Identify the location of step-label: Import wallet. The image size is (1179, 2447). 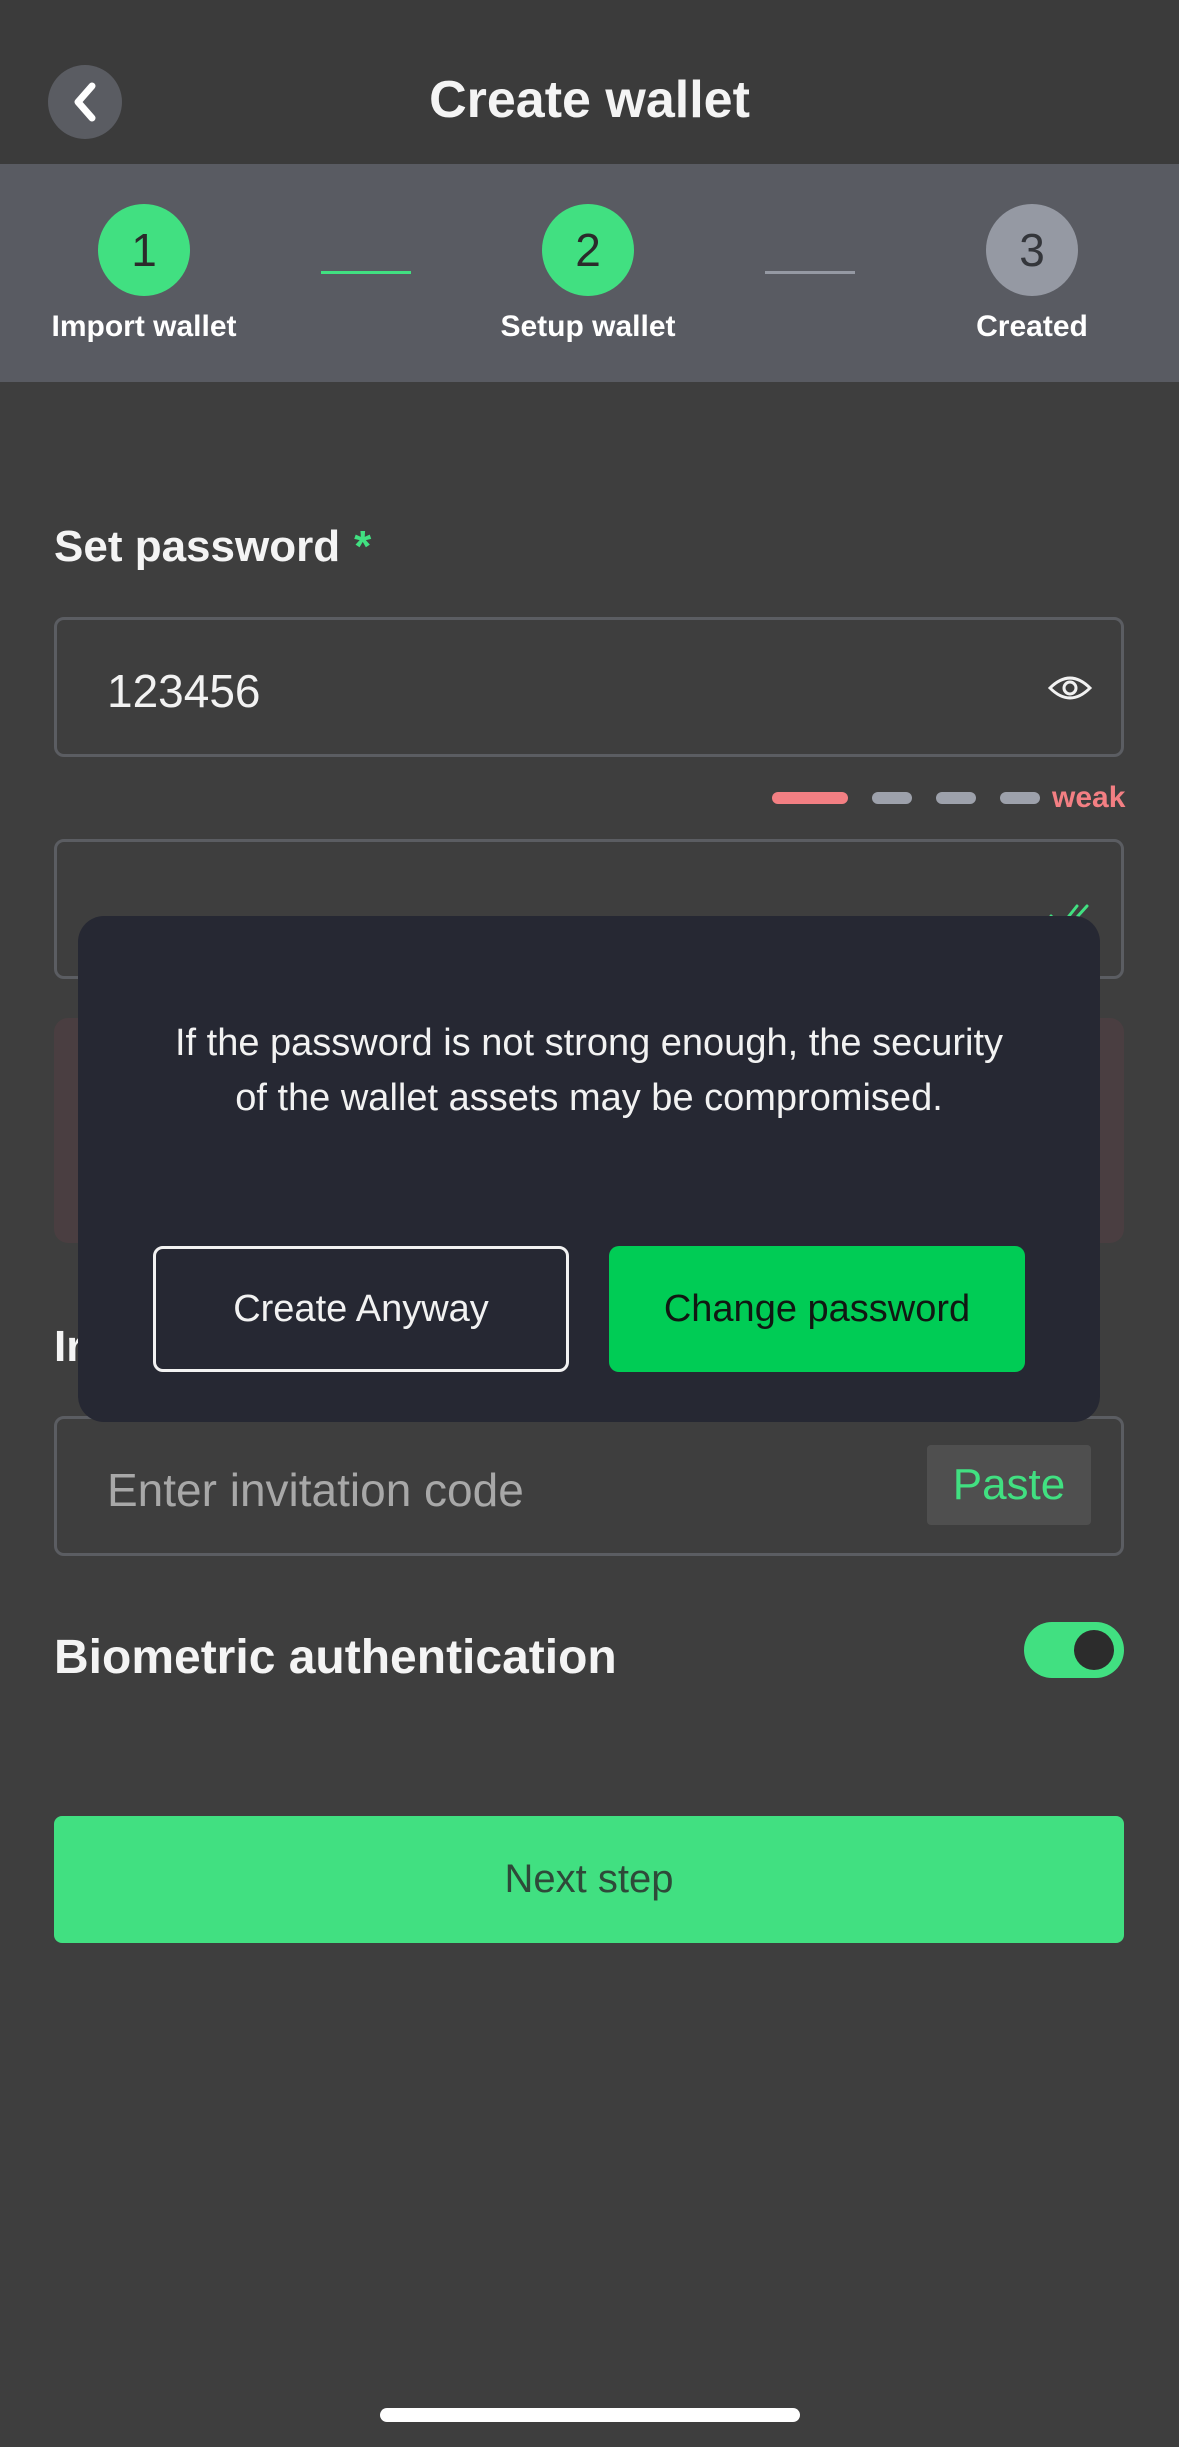
(144, 326).